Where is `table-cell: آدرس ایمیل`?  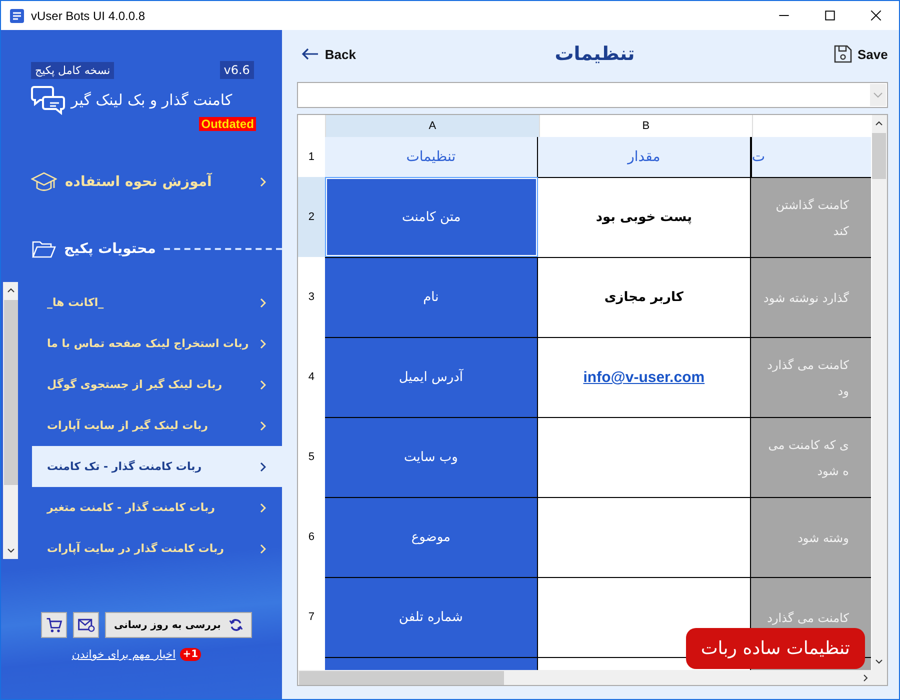 table-cell: آدرس ایمیل is located at coordinates (431, 377).